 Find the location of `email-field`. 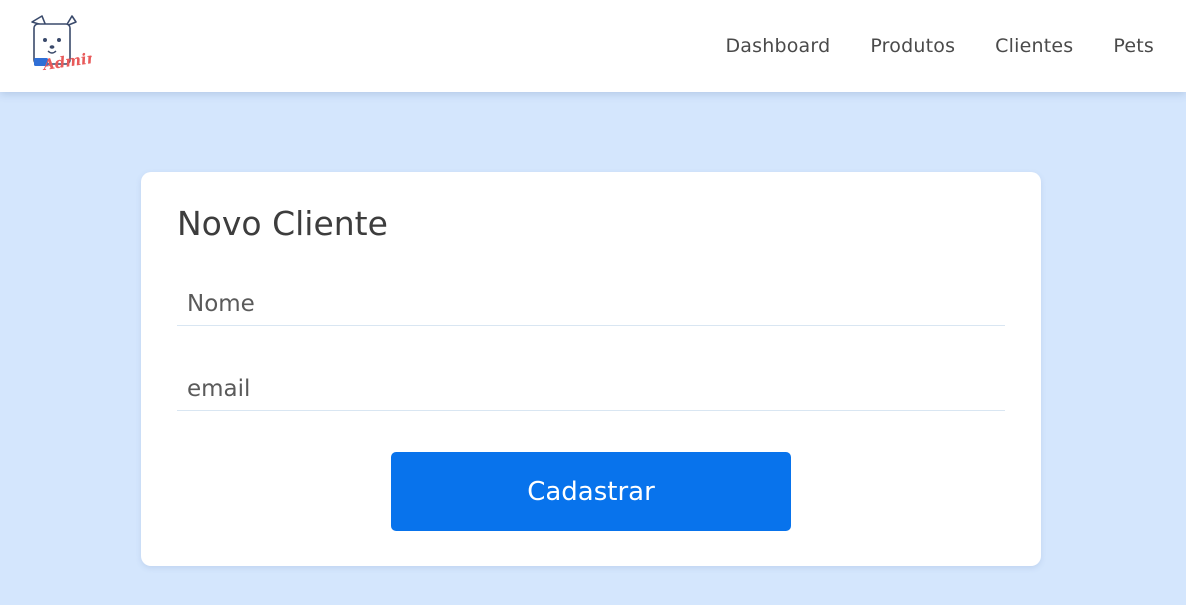

email-field is located at coordinates (591, 389).